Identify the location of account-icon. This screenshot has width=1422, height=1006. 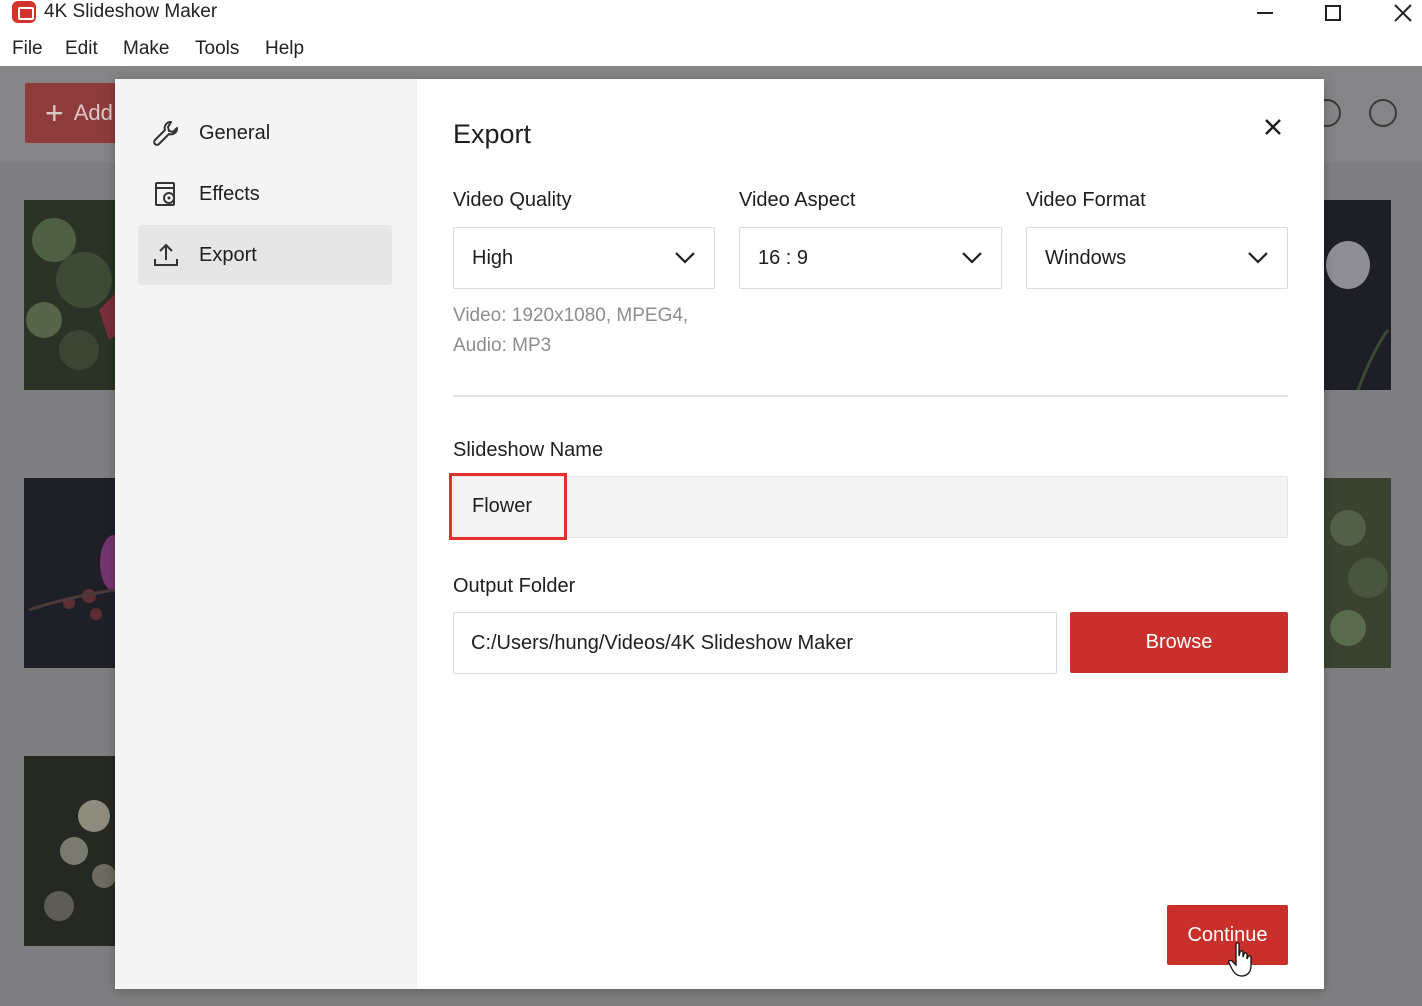
(1383, 113).